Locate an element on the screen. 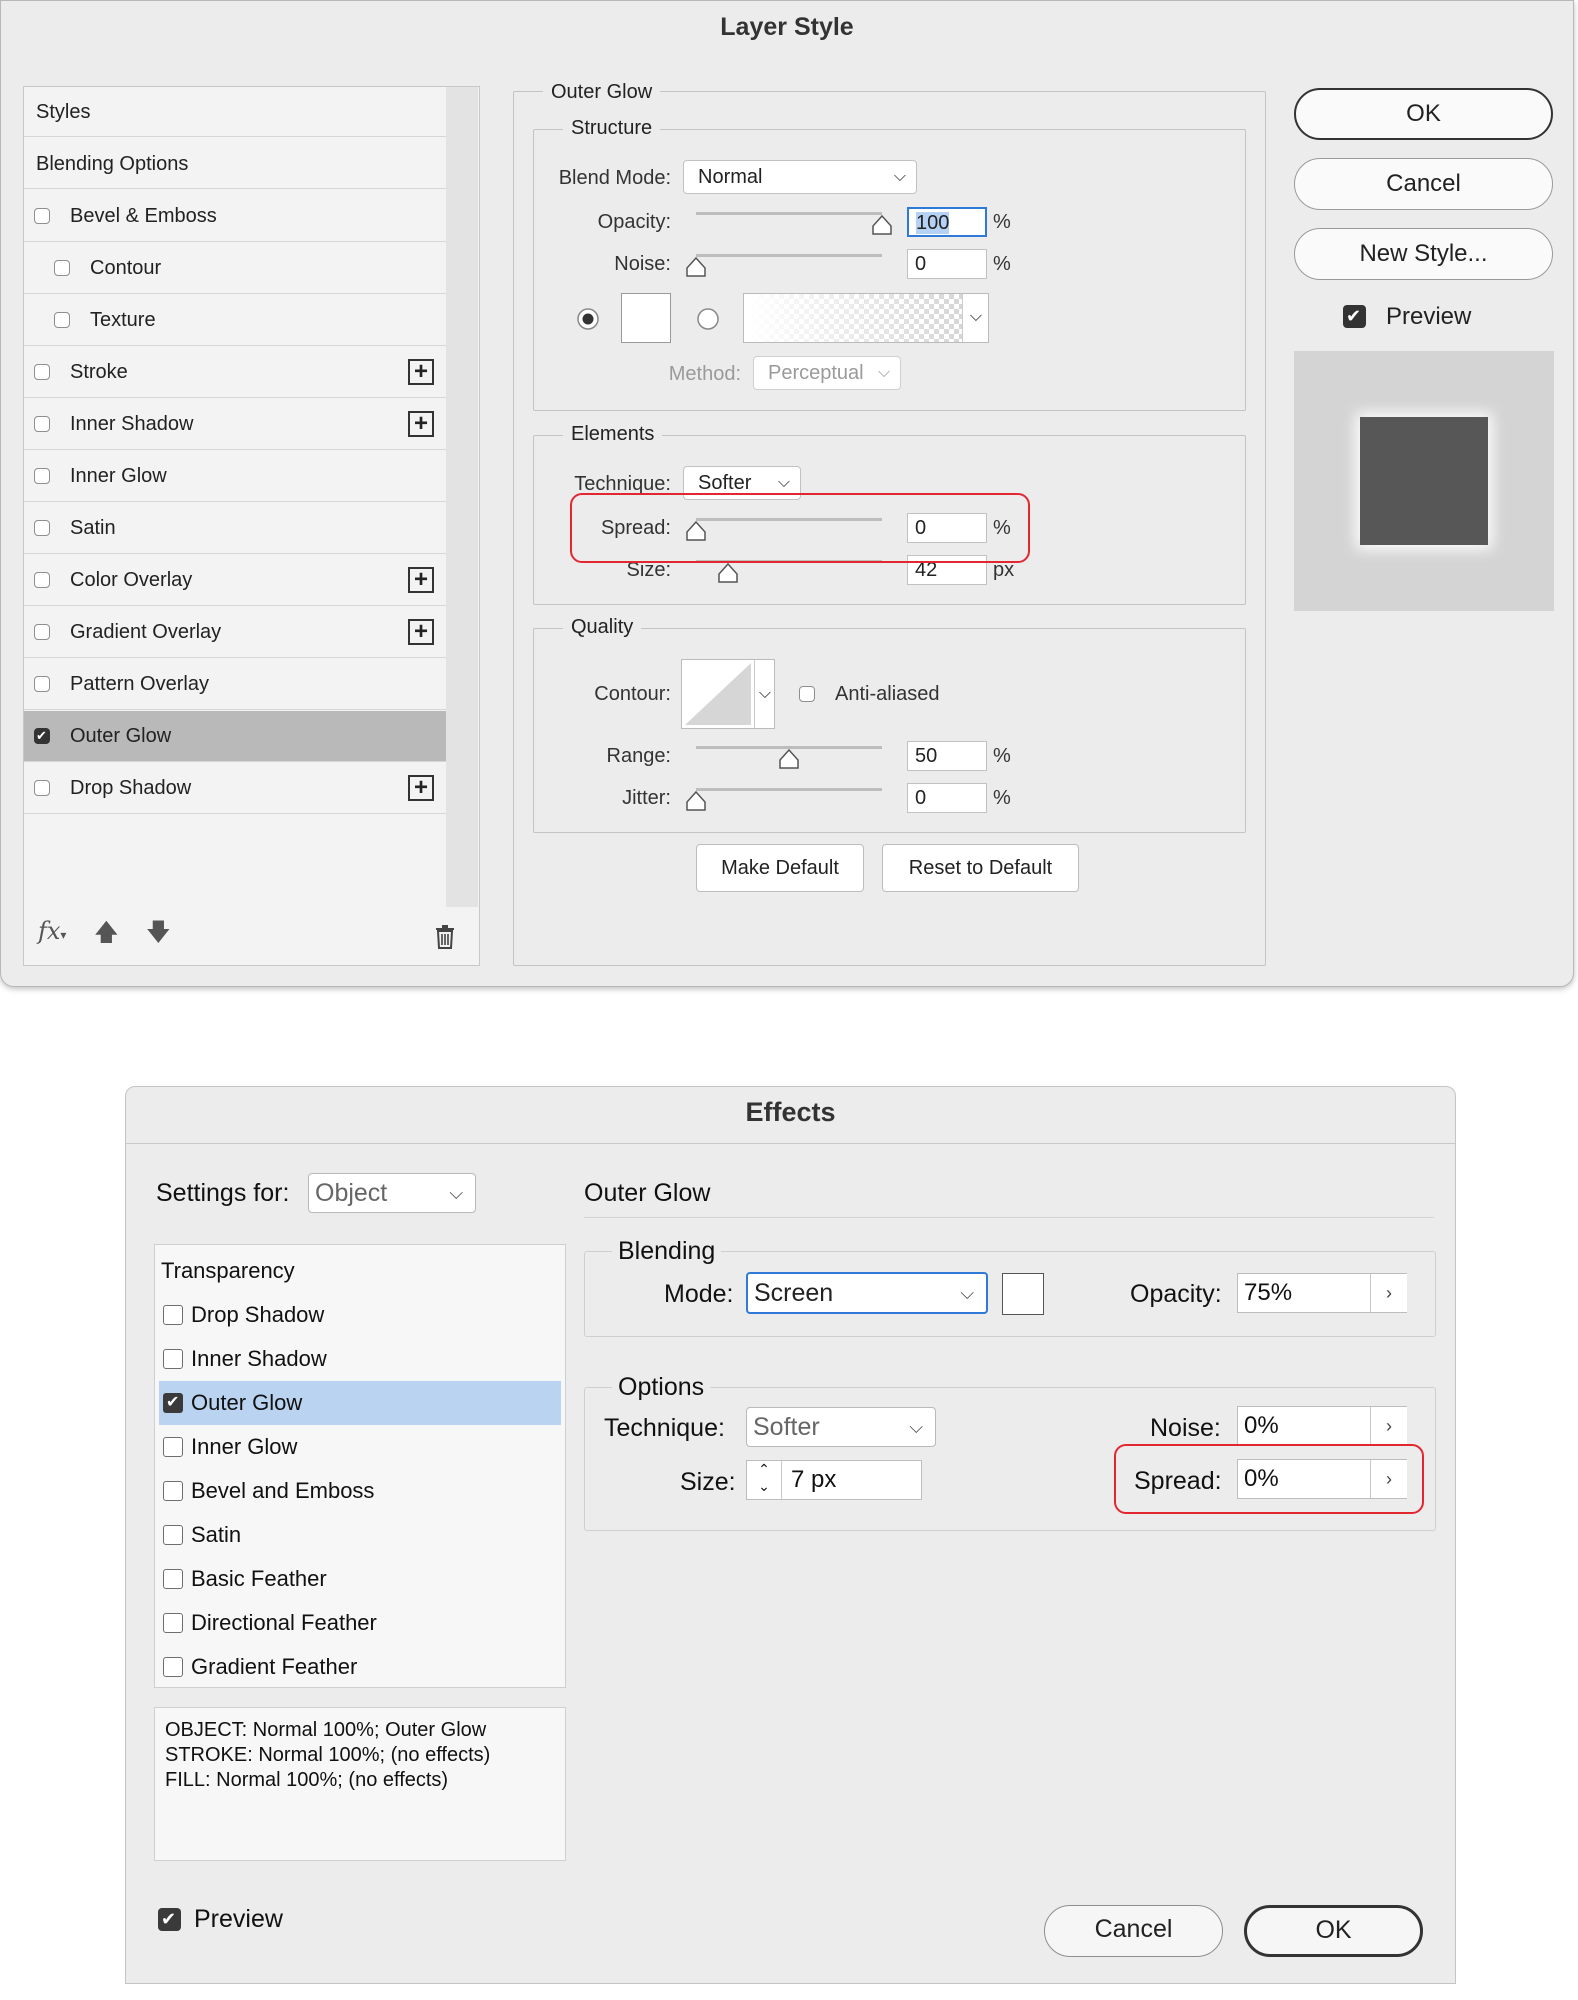 The height and width of the screenshot is (2000, 1578). styles-item-bevel-emboss: Bevel & Emboss is located at coordinates (235, 216).